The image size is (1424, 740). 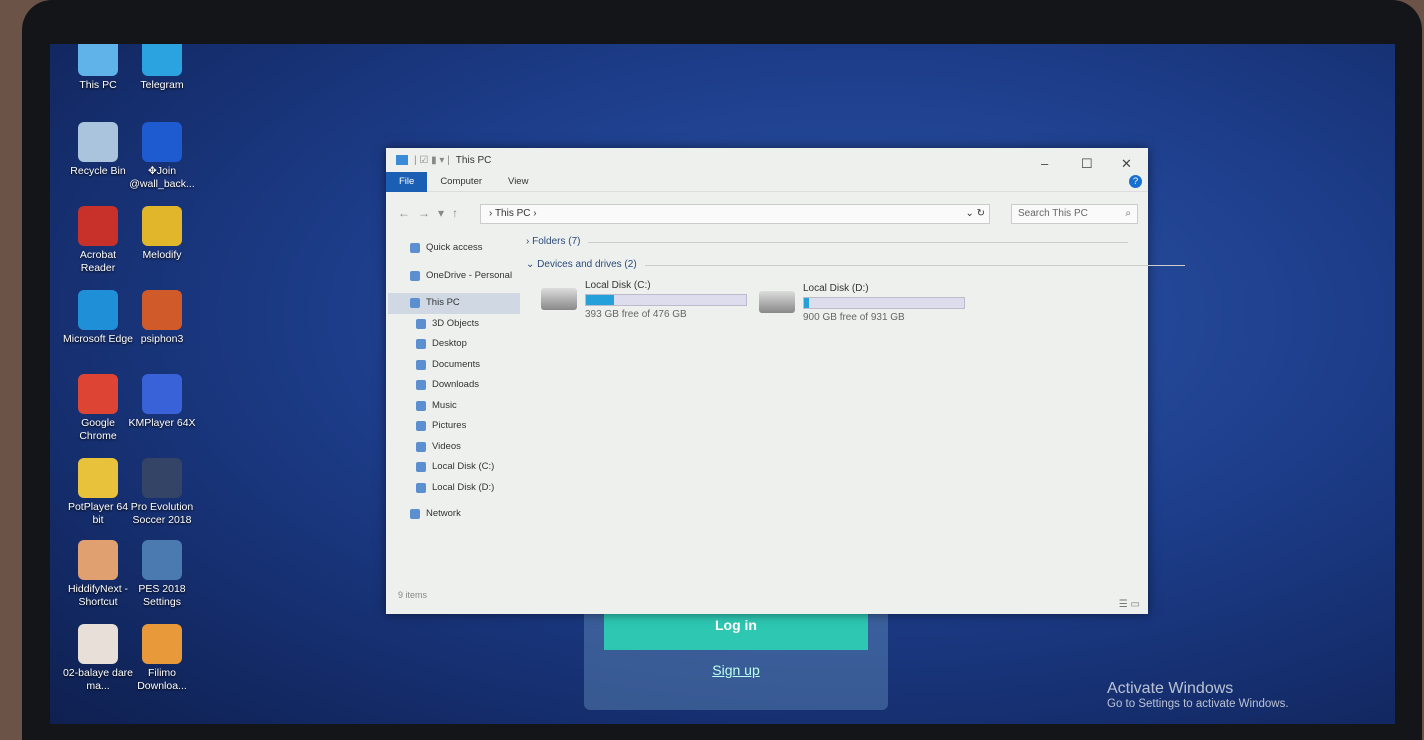 I want to click on sidebar-item-label: Quick access, so click(x=454, y=247).